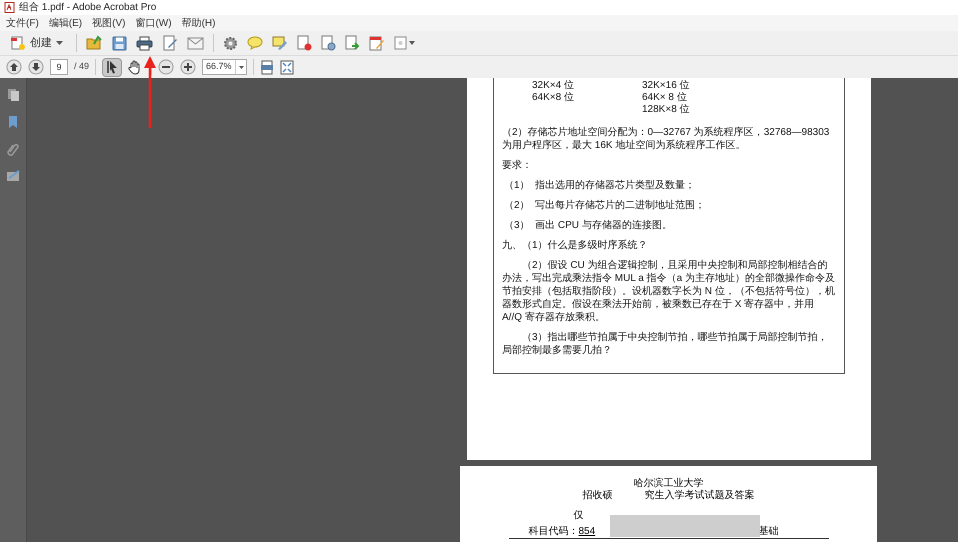  I want to click on edit-document-icon, so click(170, 43).